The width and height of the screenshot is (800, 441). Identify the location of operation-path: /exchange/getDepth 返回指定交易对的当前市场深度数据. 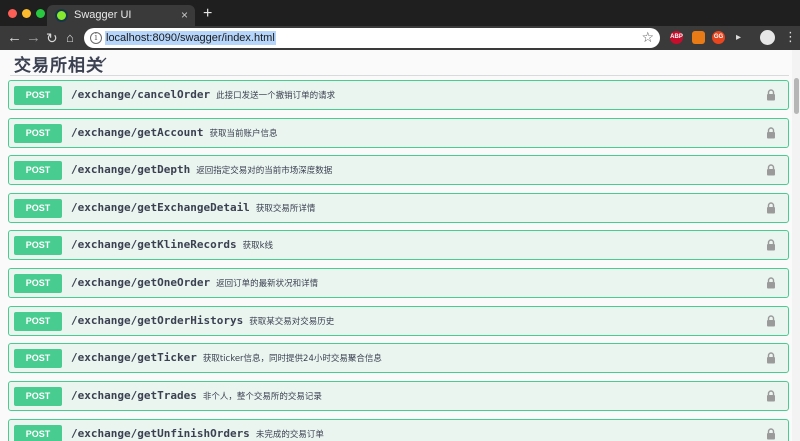
(201, 169).